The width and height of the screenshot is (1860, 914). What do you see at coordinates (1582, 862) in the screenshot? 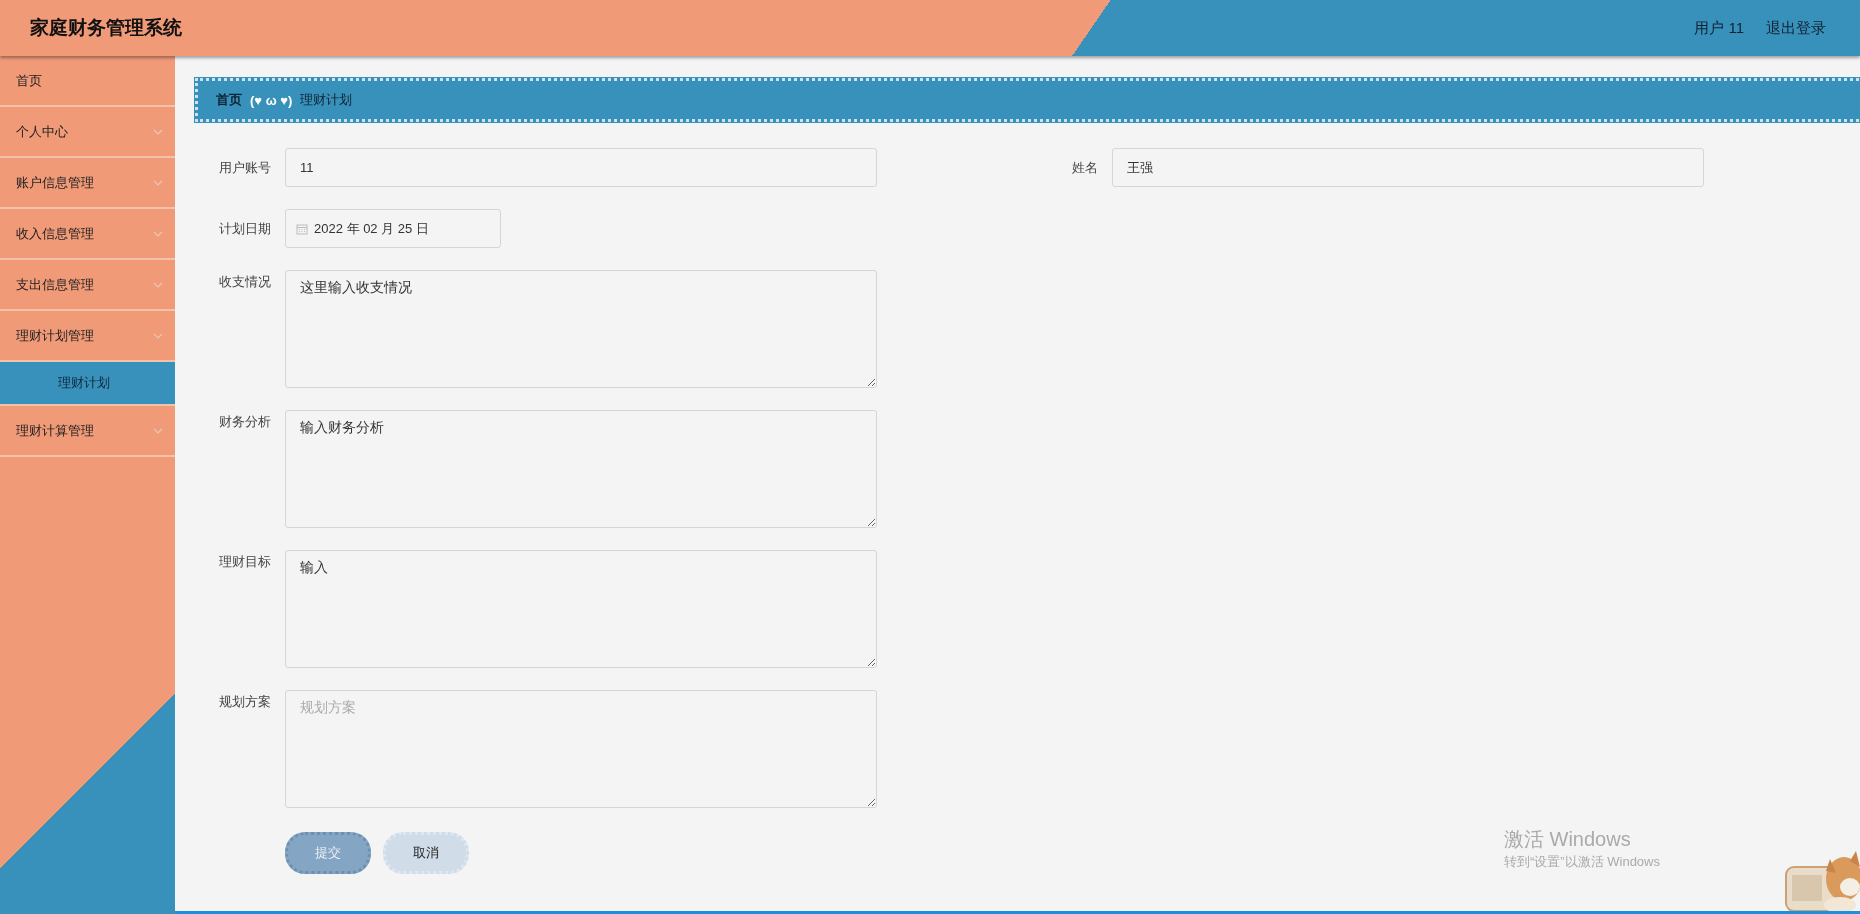
I see `activation-hint: 转到“设置”以激活 Windows` at bounding box center [1582, 862].